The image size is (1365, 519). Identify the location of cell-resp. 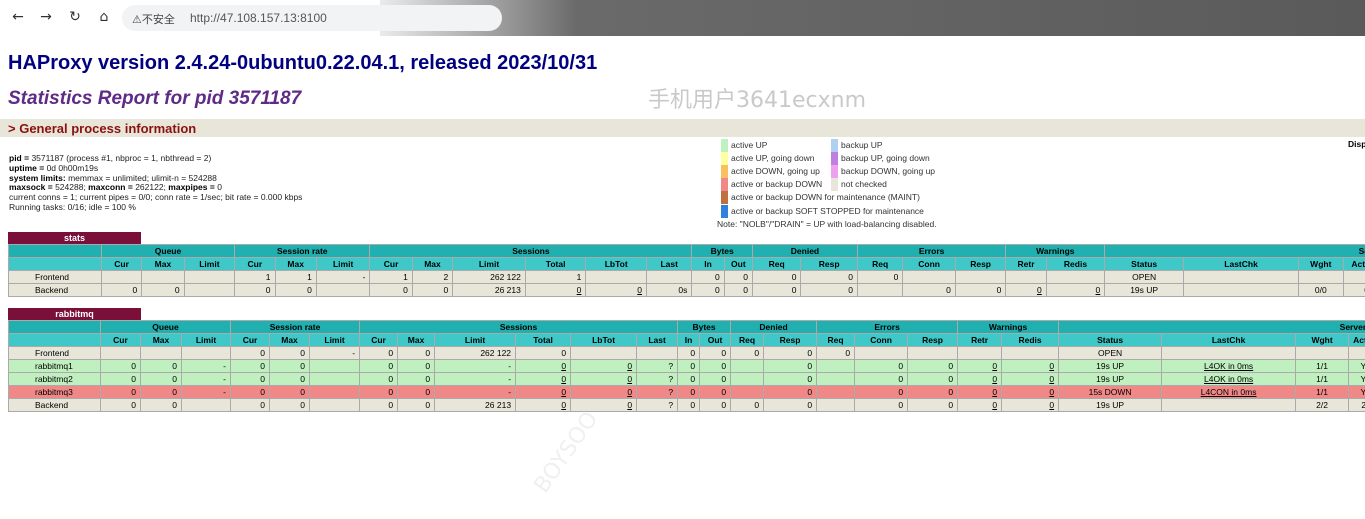
(980, 277).